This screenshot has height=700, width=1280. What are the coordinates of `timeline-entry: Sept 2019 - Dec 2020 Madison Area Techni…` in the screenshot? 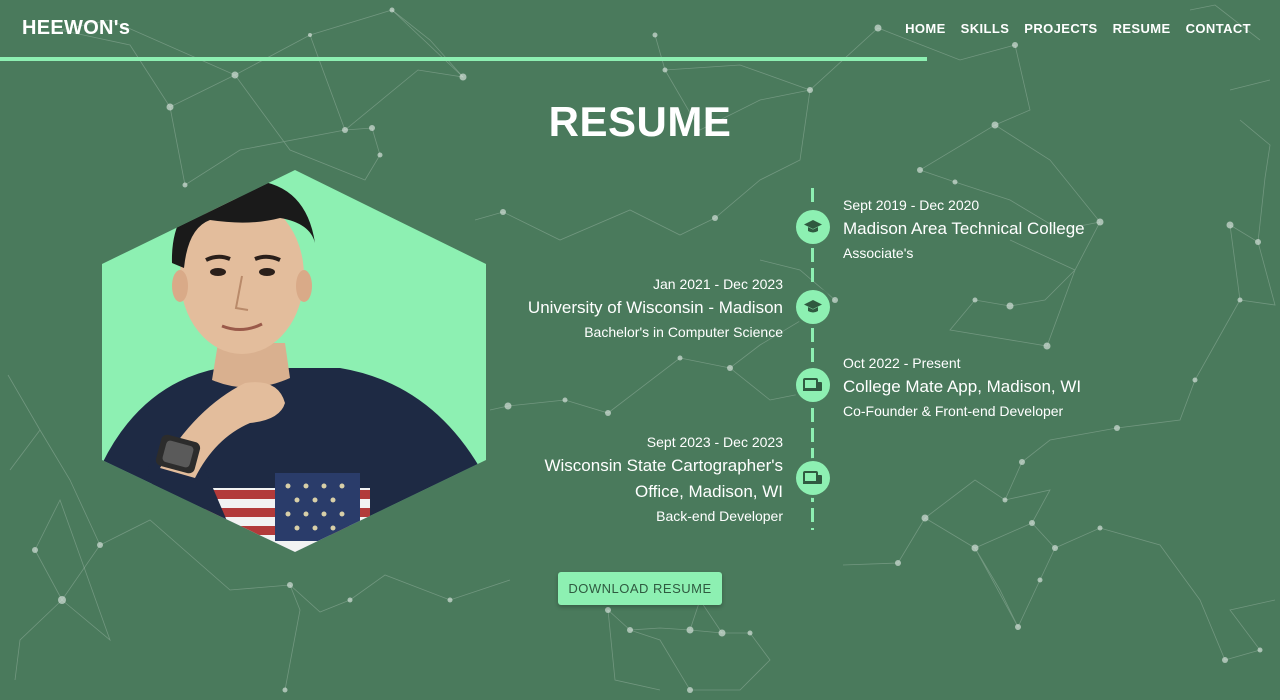 It's located at (964, 229).